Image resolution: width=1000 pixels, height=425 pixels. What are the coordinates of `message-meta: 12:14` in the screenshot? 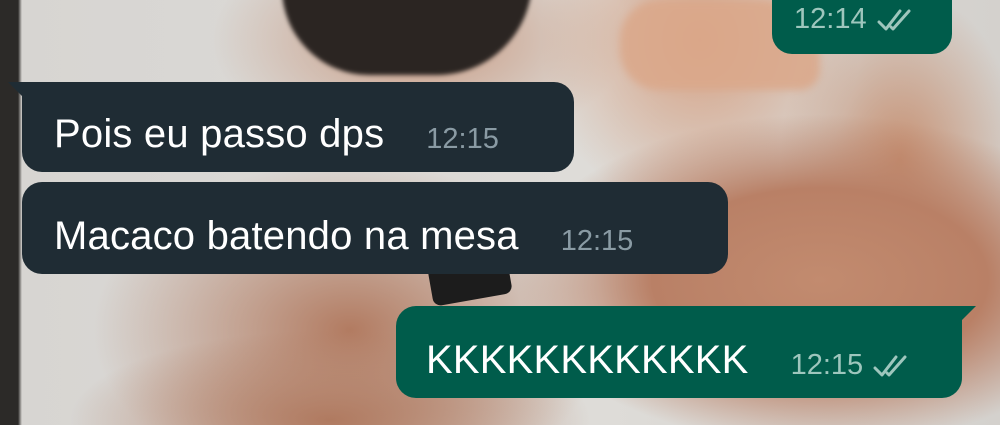 It's located at (856, 19).